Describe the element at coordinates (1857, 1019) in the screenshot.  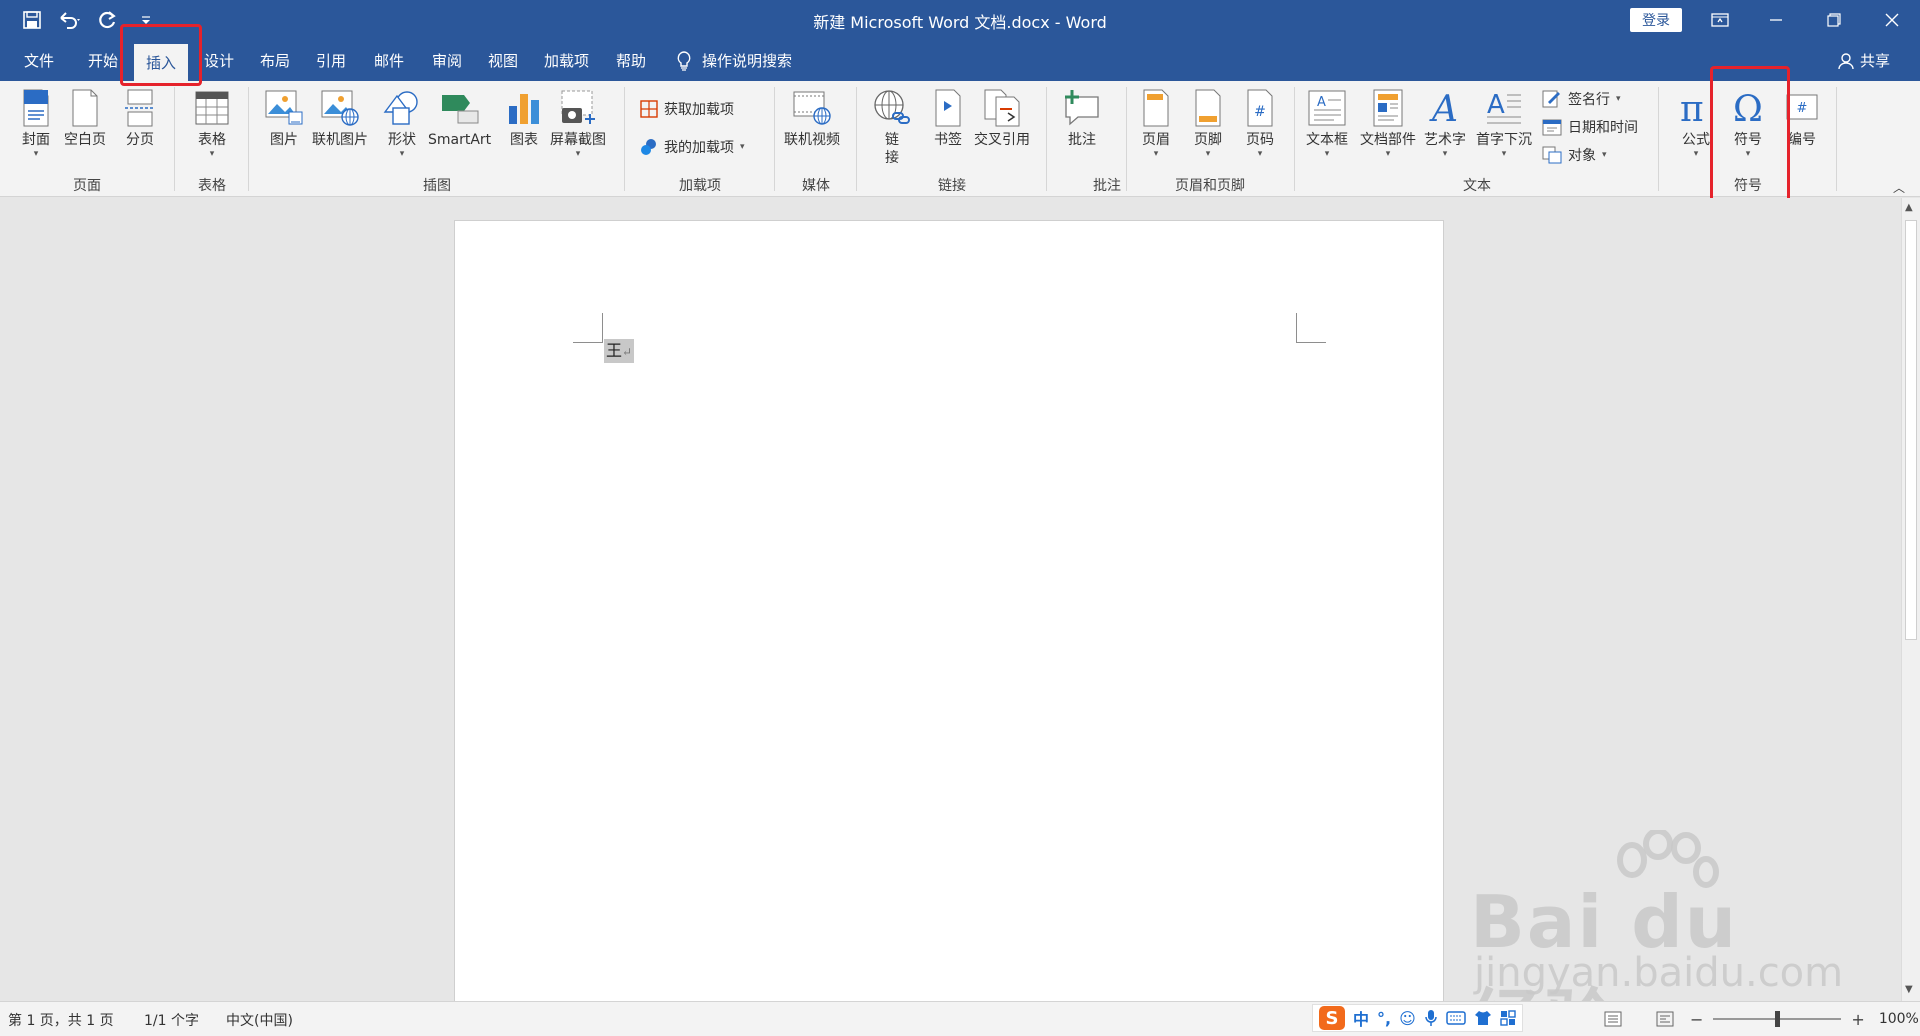
I see `zoom-in-icon: +` at that location.